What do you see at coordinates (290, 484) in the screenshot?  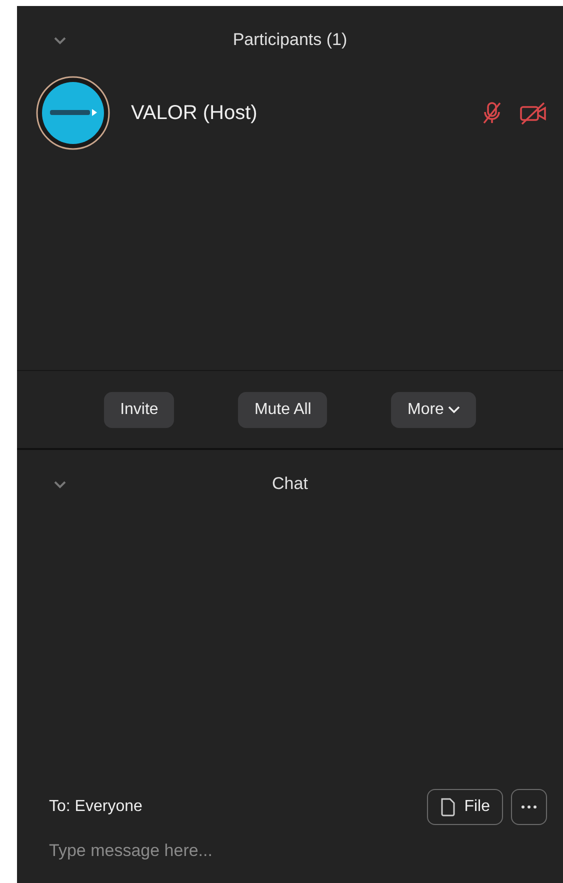 I see `panel-title: Chat` at bounding box center [290, 484].